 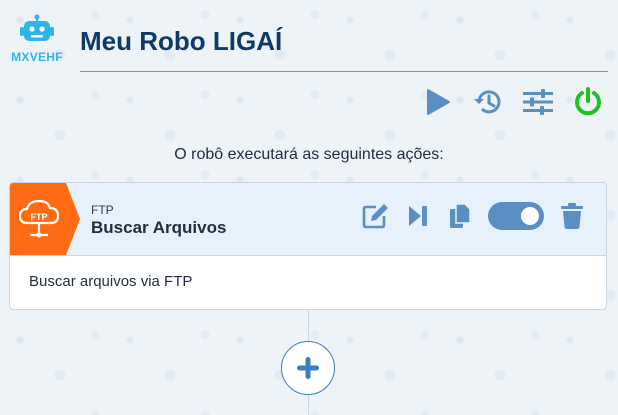 I want to click on svg-text: FTP, so click(x=39, y=217).